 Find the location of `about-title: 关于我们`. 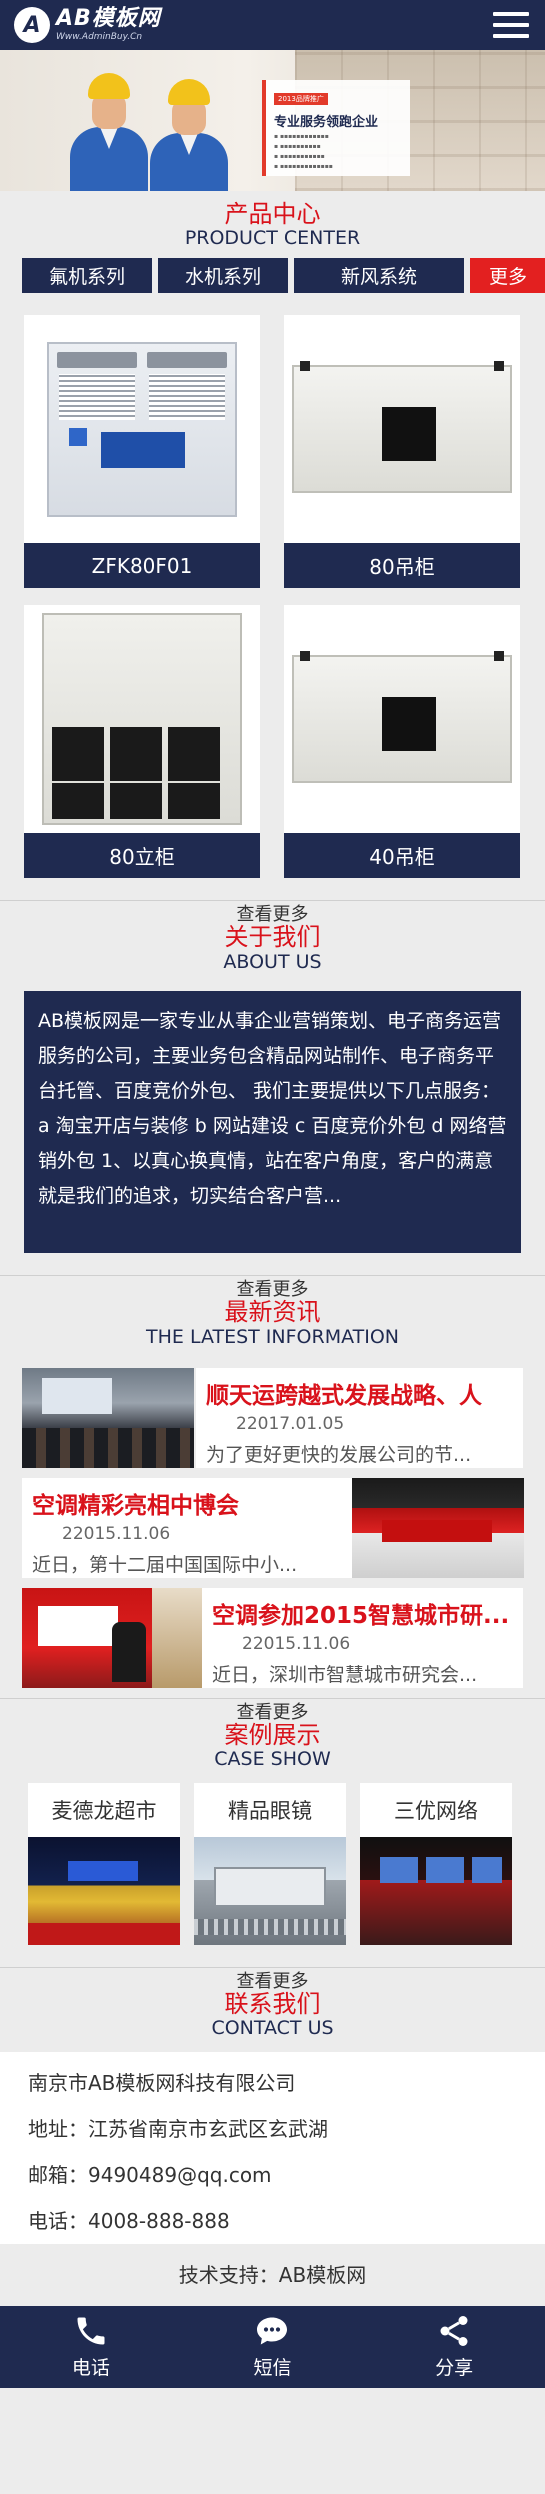

about-title: 关于我们 is located at coordinates (272, 937).